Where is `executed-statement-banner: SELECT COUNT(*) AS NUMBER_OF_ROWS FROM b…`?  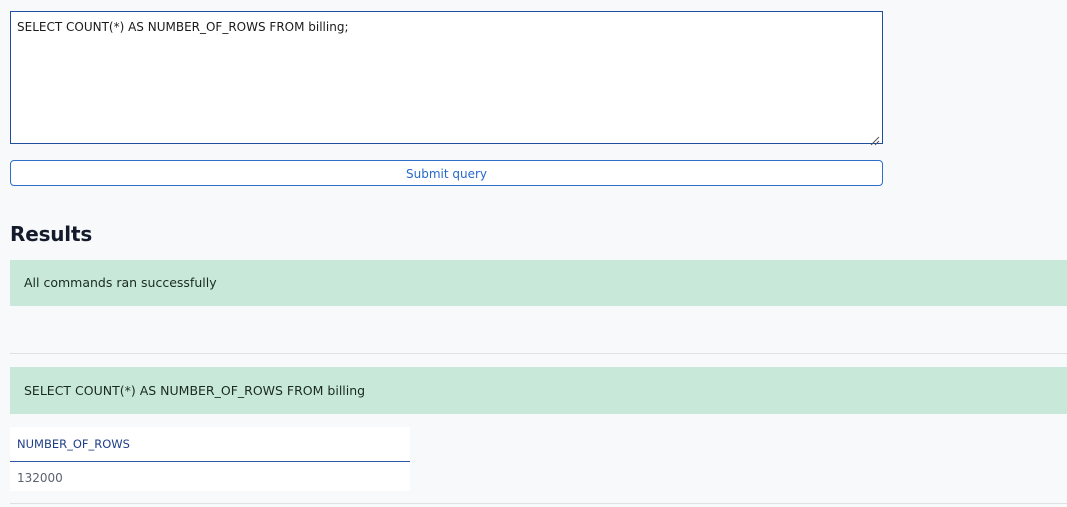 executed-statement-banner: SELECT COUNT(*) AS NUMBER_OF_ROWS FROM b… is located at coordinates (538, 390).